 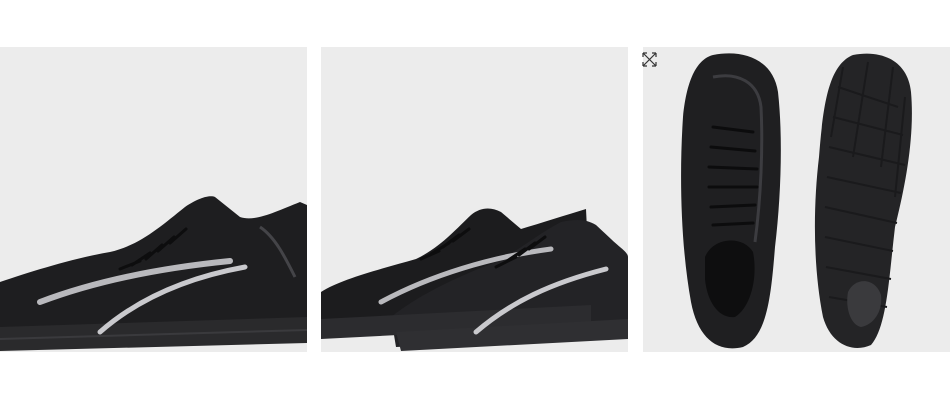 What do you see at coordinates (153, 273) in the screenshot?
I see `shoe-side-view-image` at bounding box center [153, 273].